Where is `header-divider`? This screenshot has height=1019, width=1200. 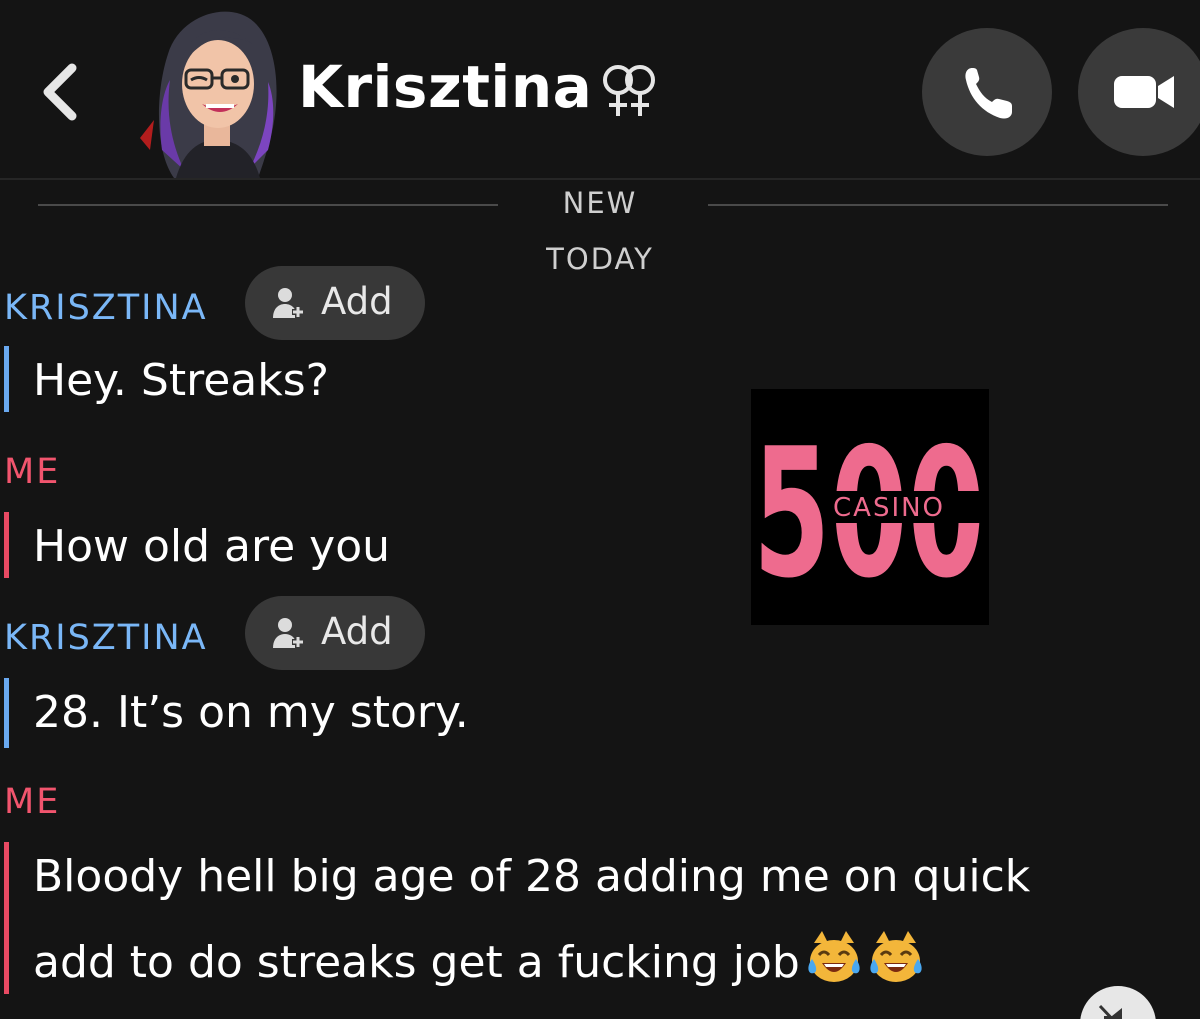 header-divider is located at coordinates (600, 179).